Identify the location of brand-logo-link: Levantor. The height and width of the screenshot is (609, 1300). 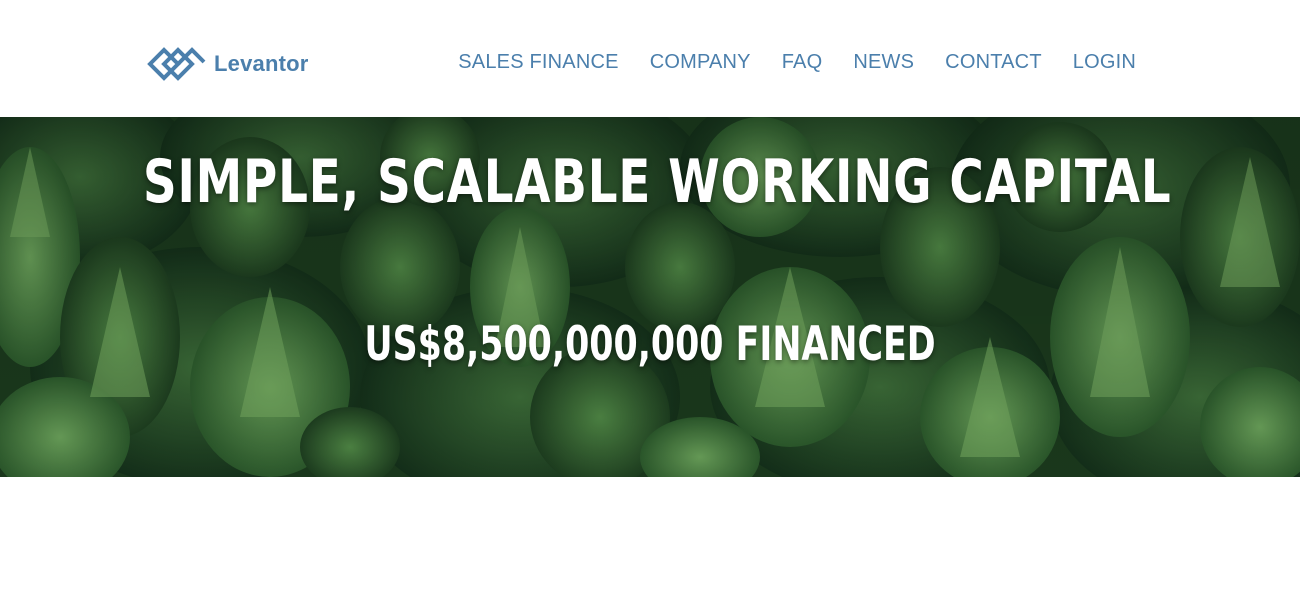
(227, 64).